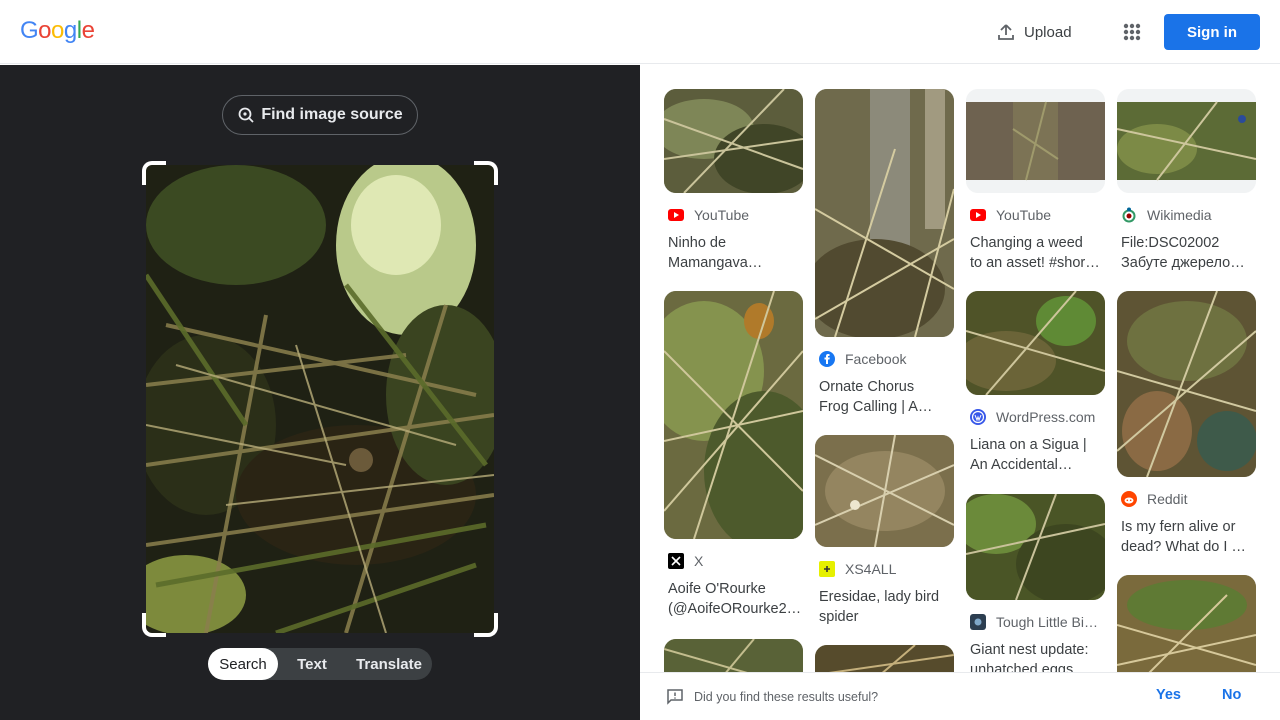 The height and width of the screenshot is (720, 1280). What do you see at coordinates (1178, 527) in the screenshot?
I see `result-title-line: Is my fern alive or` at bounding box center [1178, 527].